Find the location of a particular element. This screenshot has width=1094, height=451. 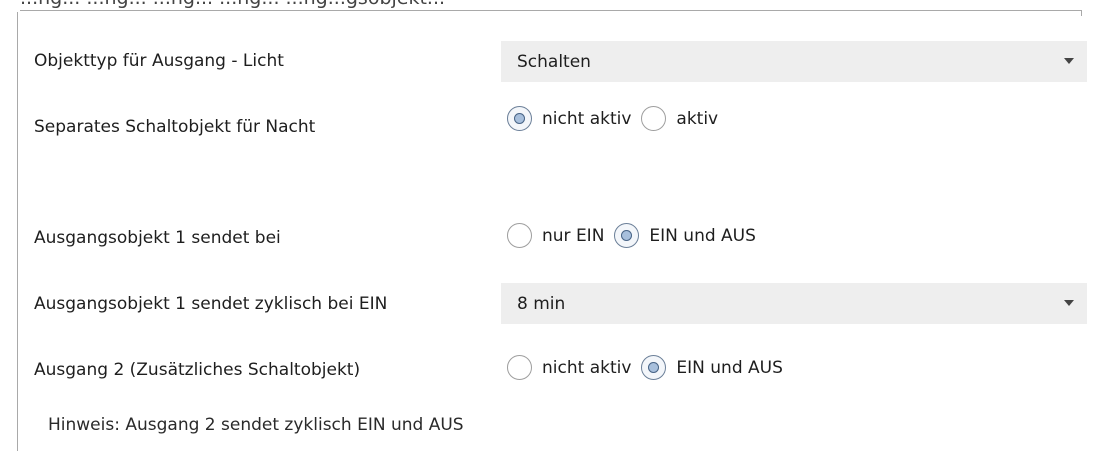

radio-group-separates-schaltobjekt: nicht aktiv aktiv is located at coordinates (617, 118).